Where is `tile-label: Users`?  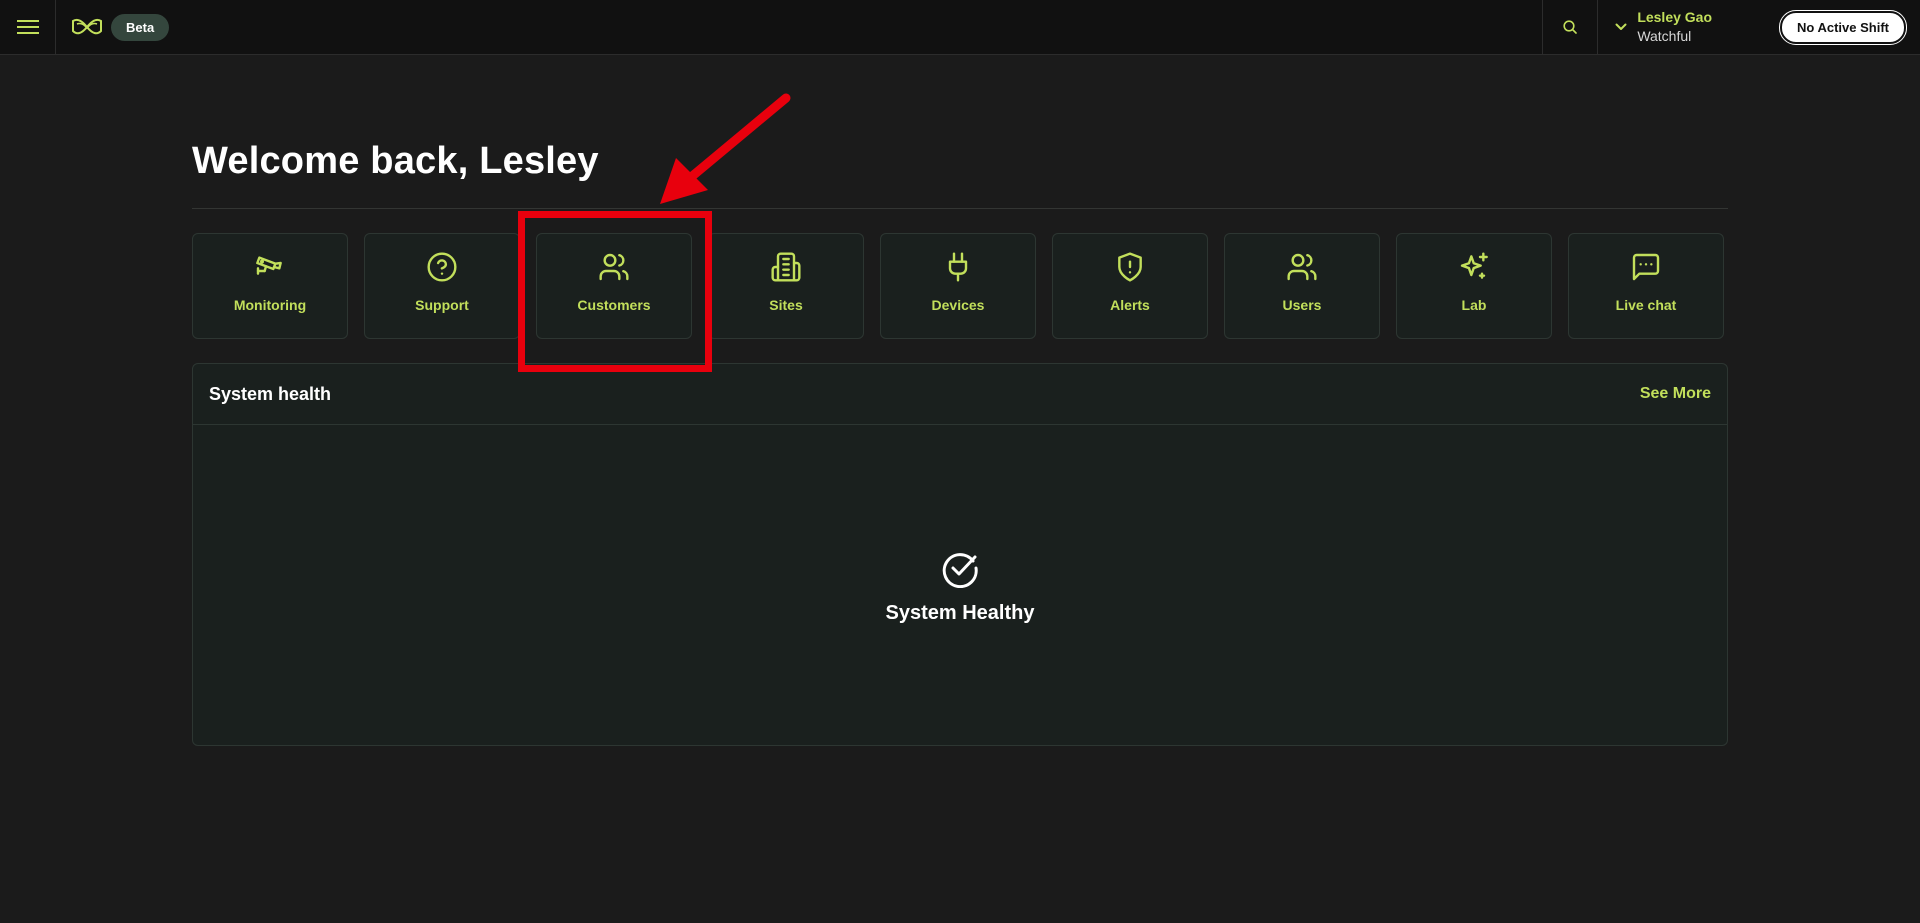
tile-label: Users is located at coordinates (1302, 305).